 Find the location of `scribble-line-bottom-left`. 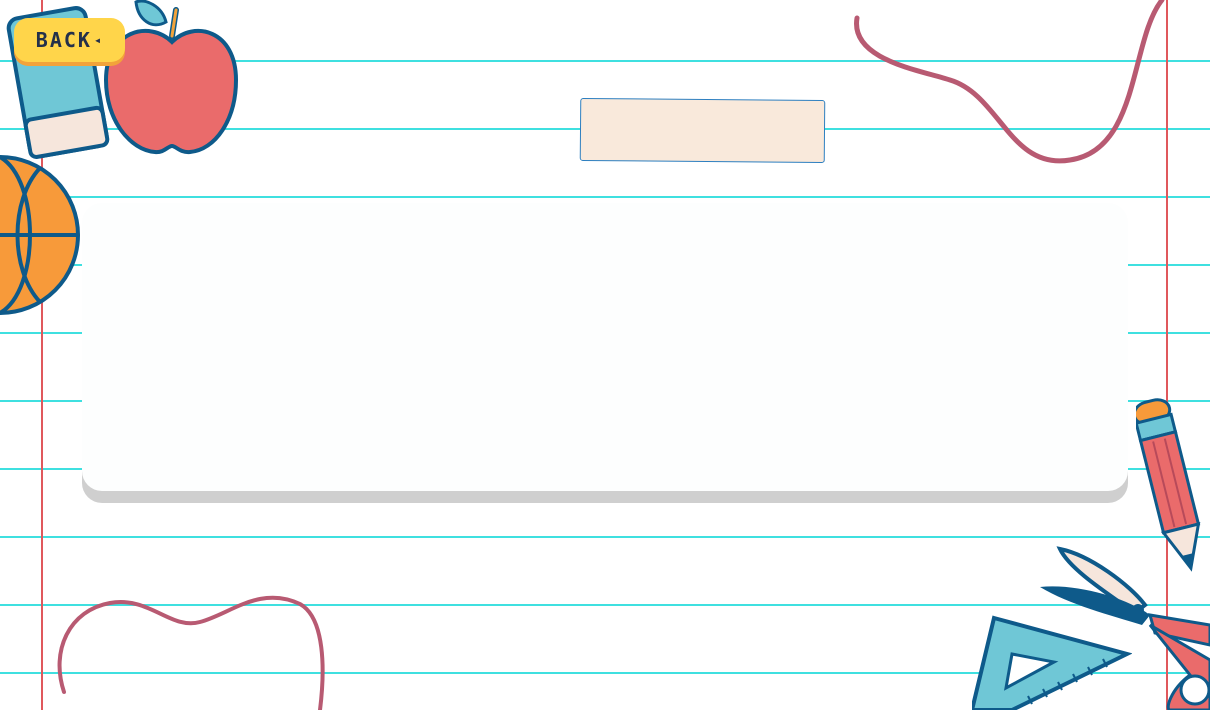

scribble-line-bottom-left is located at coordinates (191, 652).